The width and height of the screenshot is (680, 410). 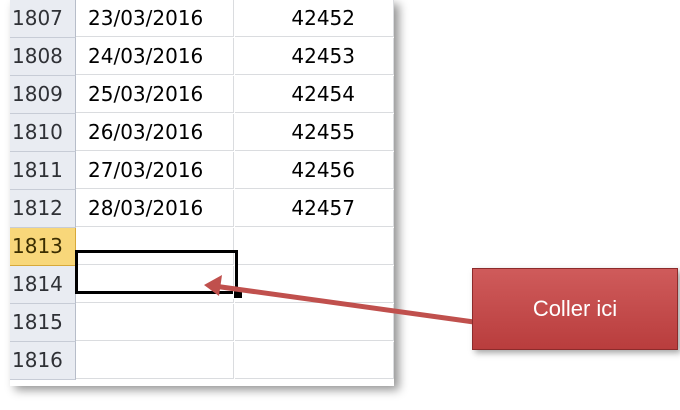 I want to click on cell-date: 28/03/2016, so click(x=155, y=208).